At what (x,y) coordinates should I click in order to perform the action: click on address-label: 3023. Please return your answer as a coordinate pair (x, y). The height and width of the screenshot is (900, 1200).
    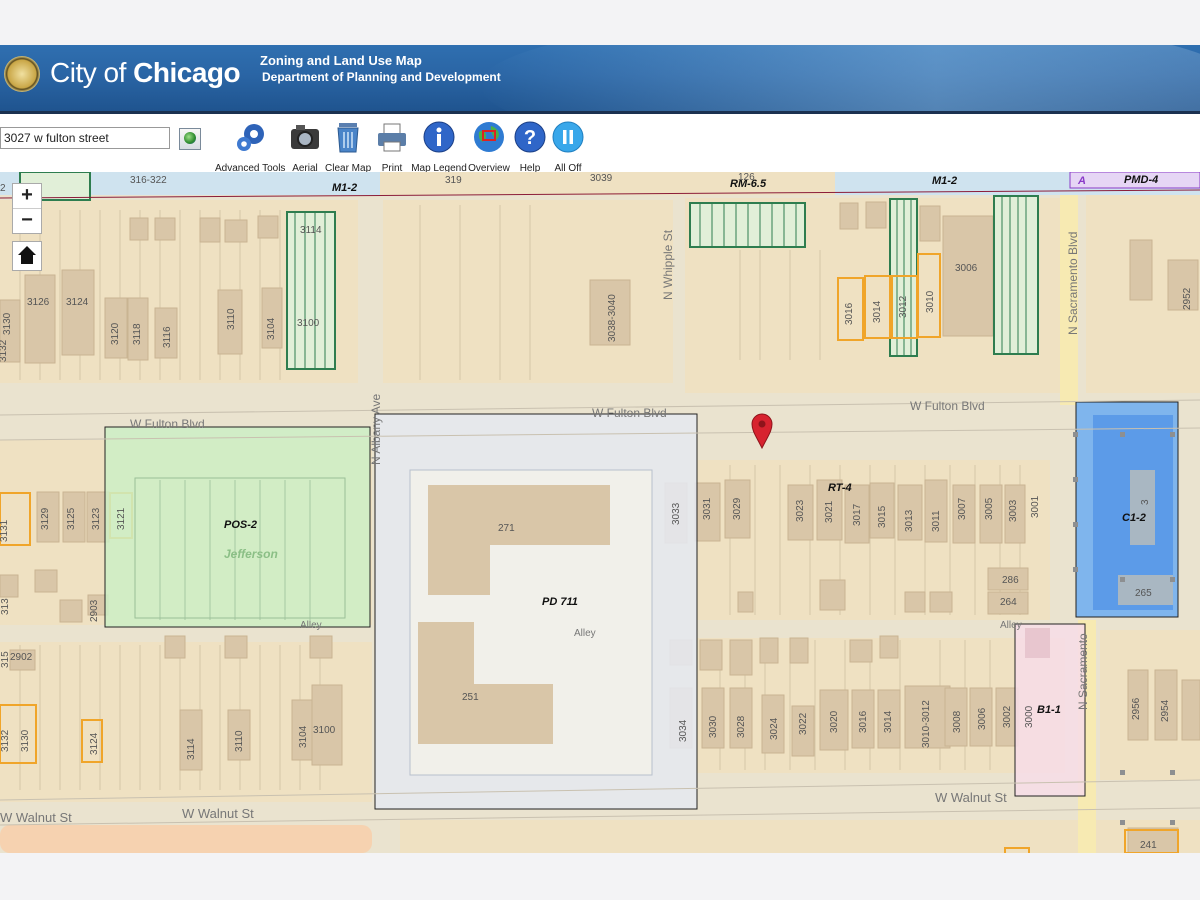
    Looking at the image, I should click on (800, 510).